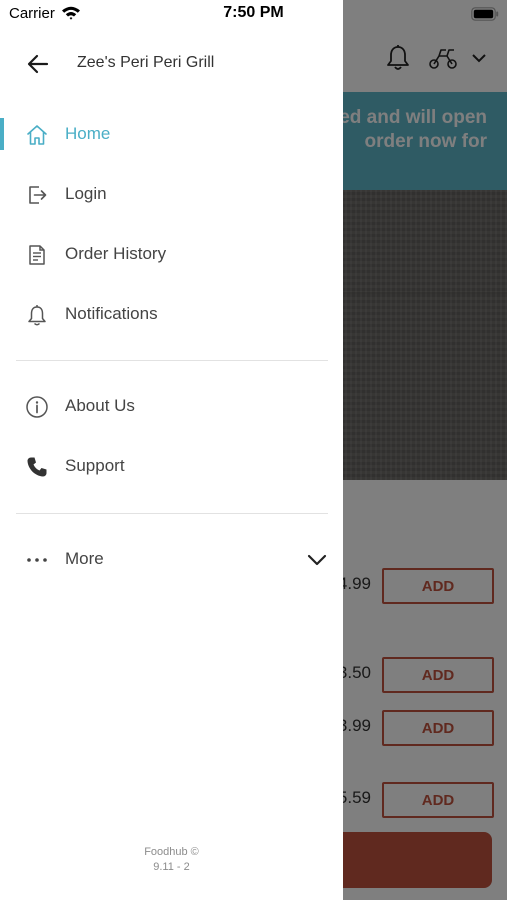  What do you see at coordinates (84, 558) in the screenshot?
I see `nav-item-label: More` at bounding box center [84, 558].